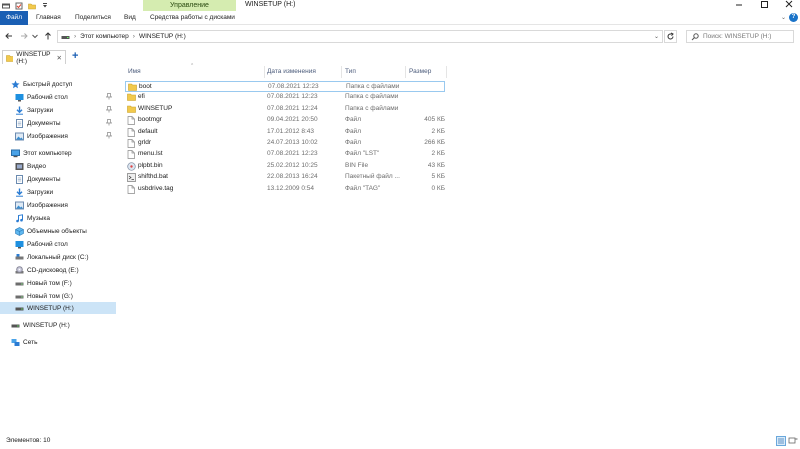 The width and height of the screenshot is (800, 449). What do you see at coordinates (48, 36) in the screenshot?
I see `up-button` at bounding box center [48, 36].